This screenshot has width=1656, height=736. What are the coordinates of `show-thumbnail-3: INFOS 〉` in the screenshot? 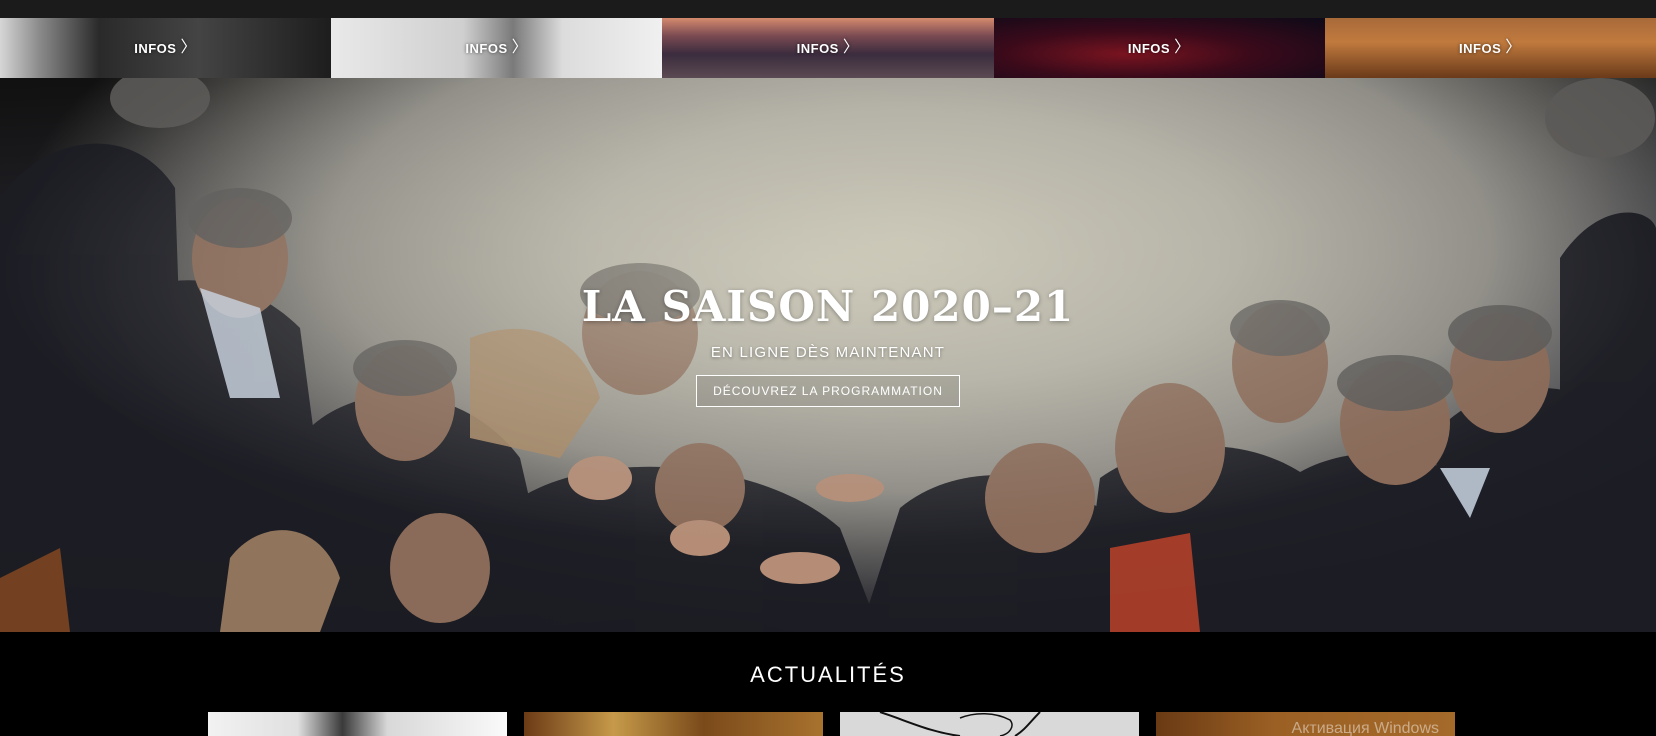 It's located at (828, 48).